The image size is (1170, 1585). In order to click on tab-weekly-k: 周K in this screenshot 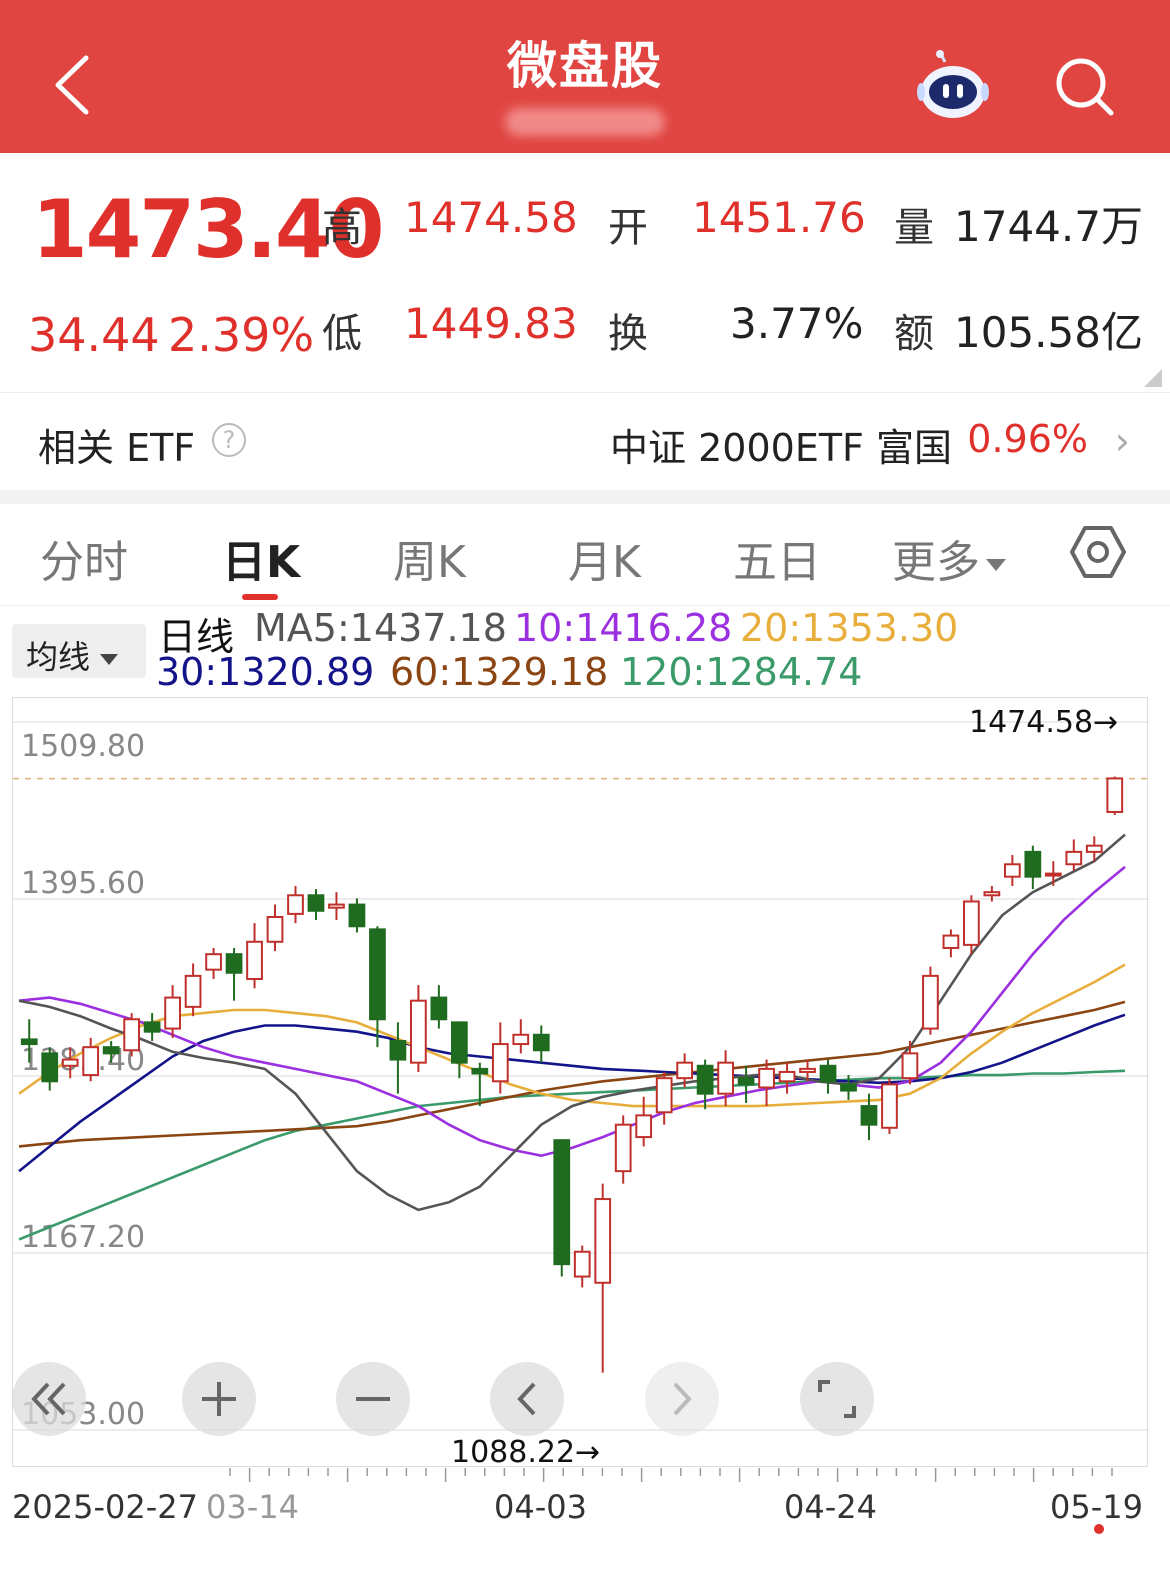, I will do `click(429, 558)`.